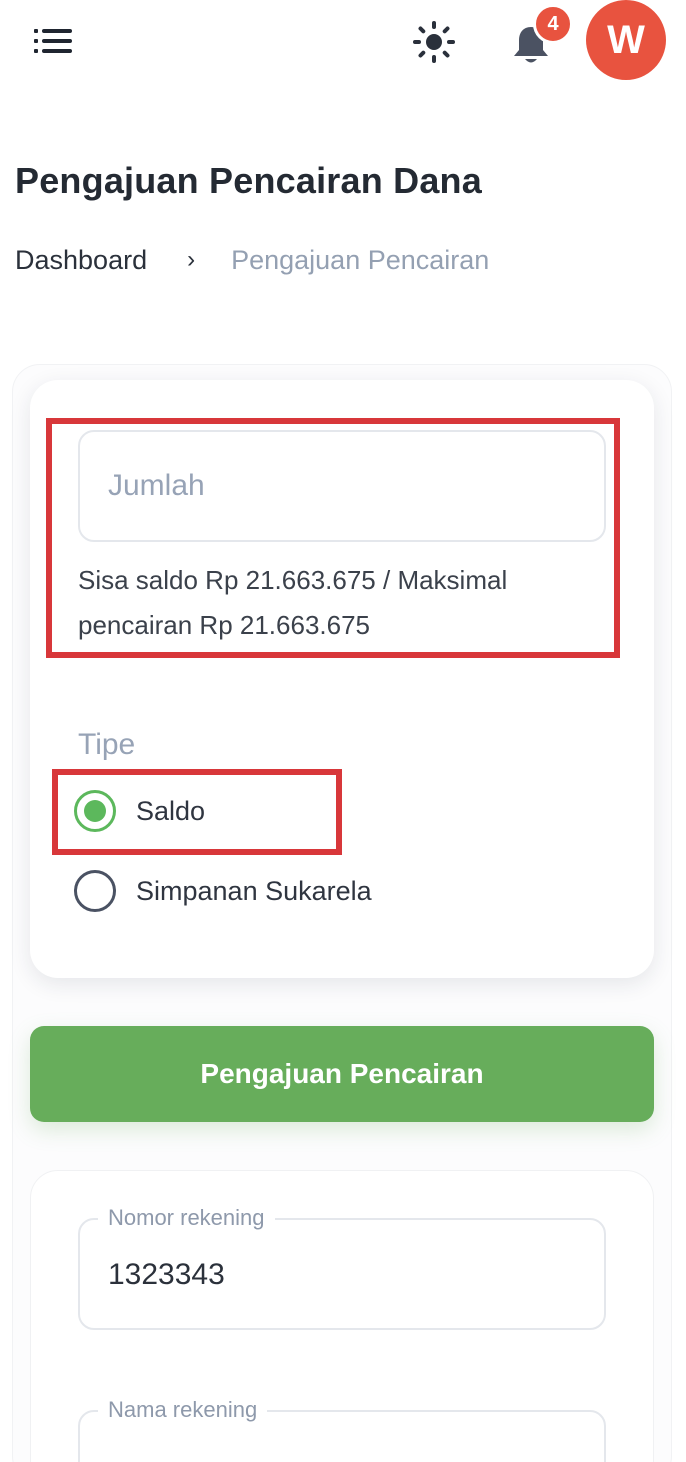  I want to click on account-name-field: Nama rekening, so click(342, 1429).